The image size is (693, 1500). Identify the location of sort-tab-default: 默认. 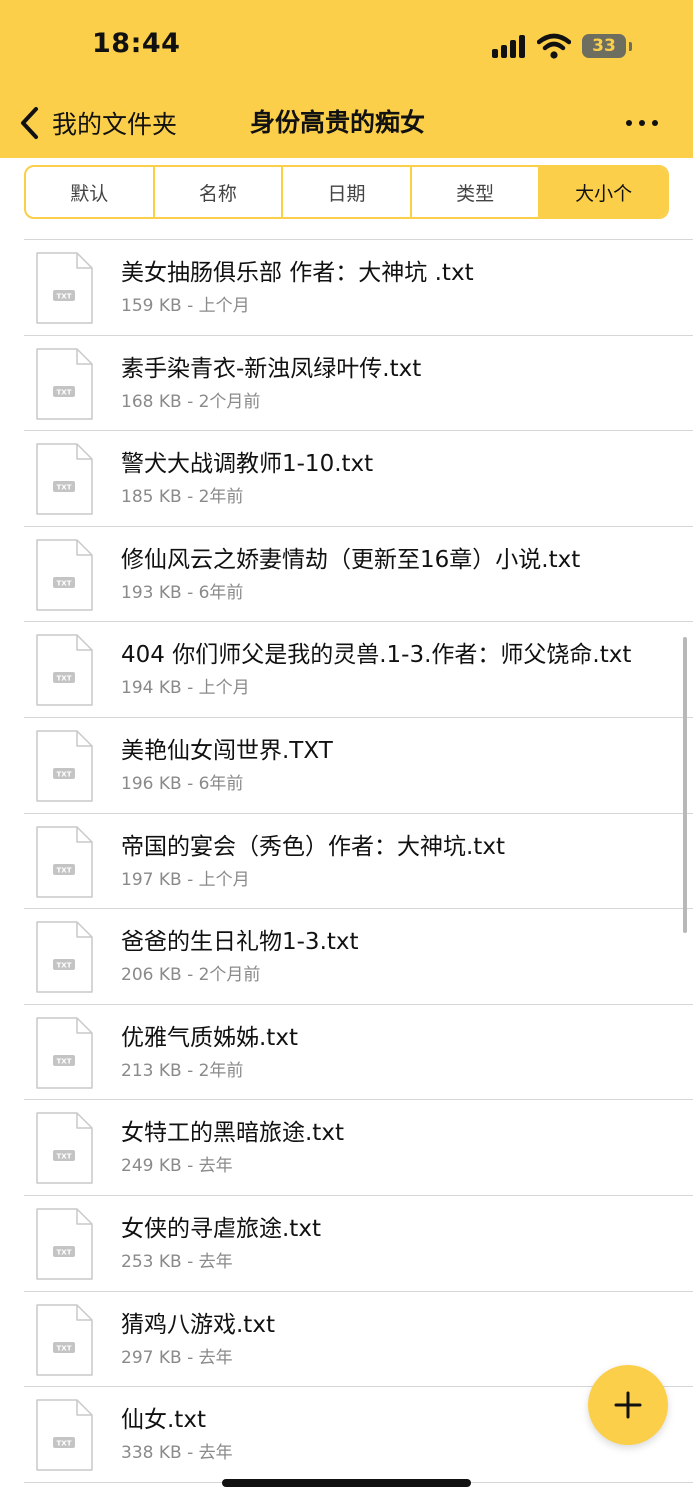
(90, 192).